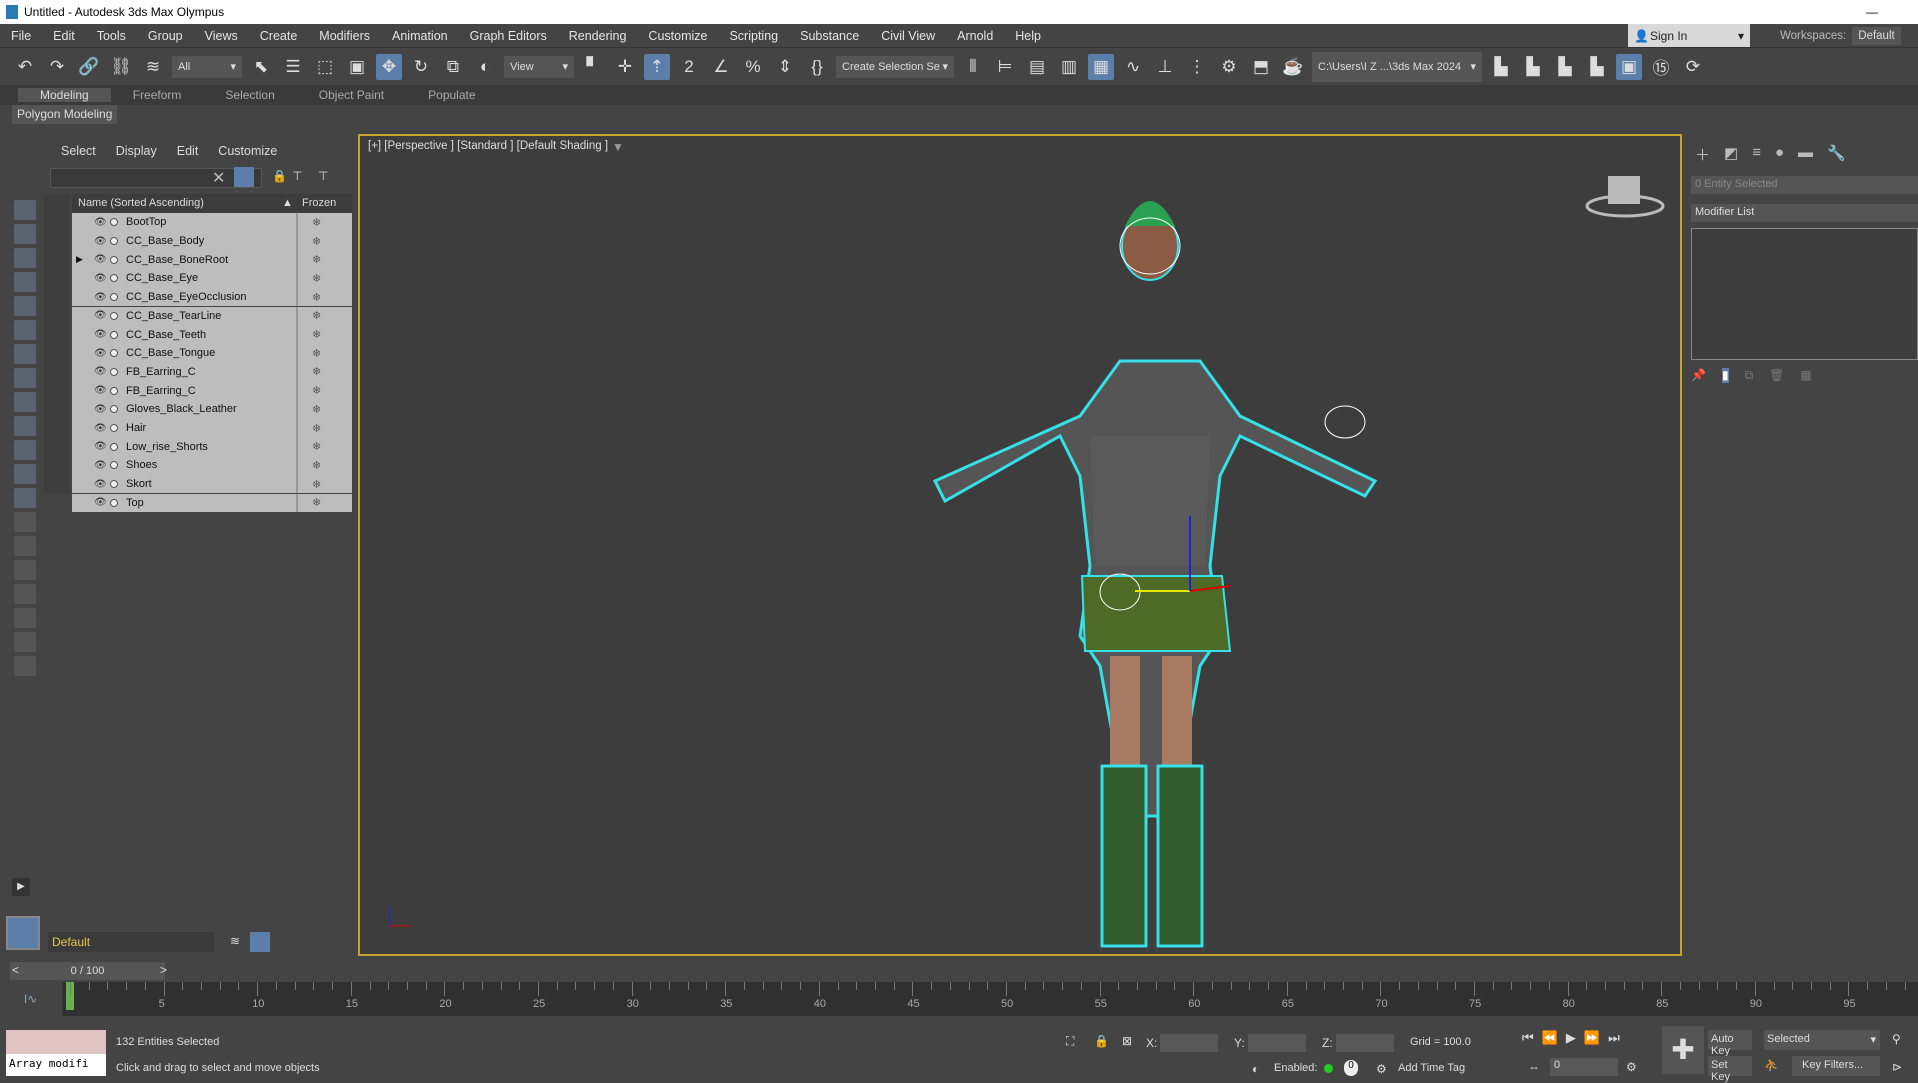  I want to click on lock-icon: 🔒, so click(279, 176).